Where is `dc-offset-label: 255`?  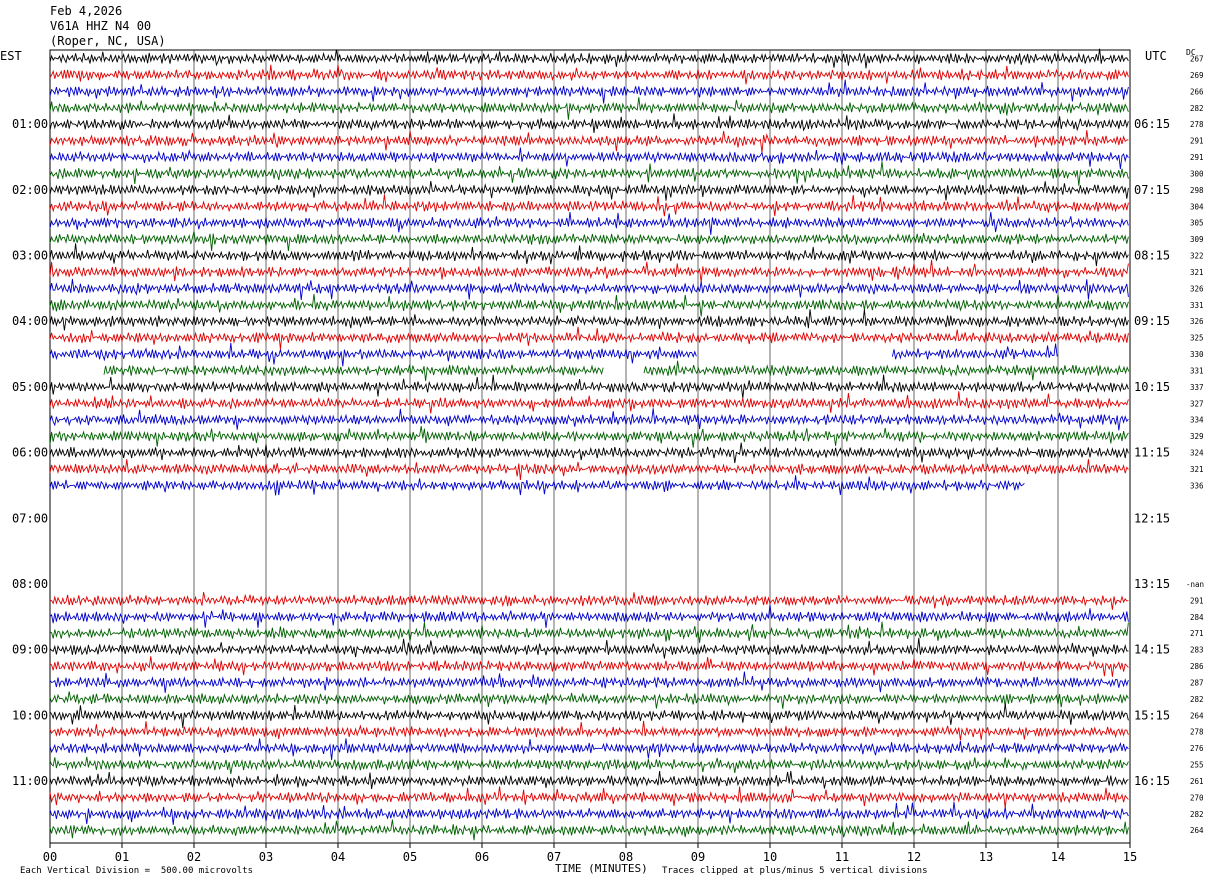
dc-offset-label: 255 is located at coordinates (1197, 765).